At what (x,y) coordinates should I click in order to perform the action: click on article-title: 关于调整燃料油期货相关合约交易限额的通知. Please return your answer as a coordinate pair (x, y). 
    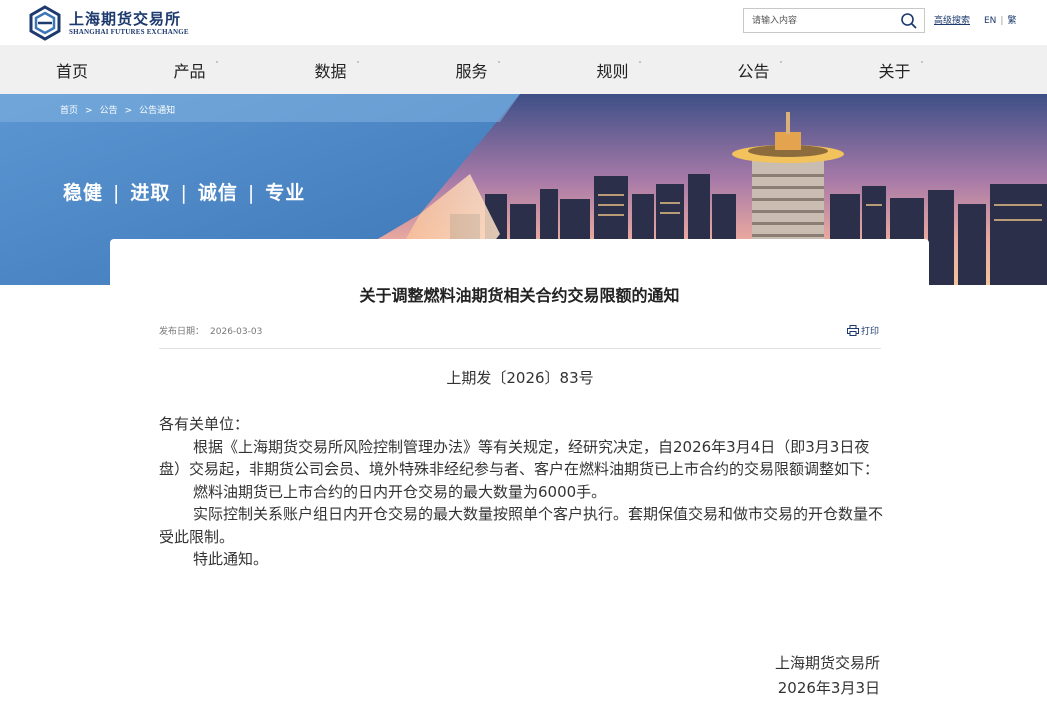
    Looking at the image, I should click on (519, 295).